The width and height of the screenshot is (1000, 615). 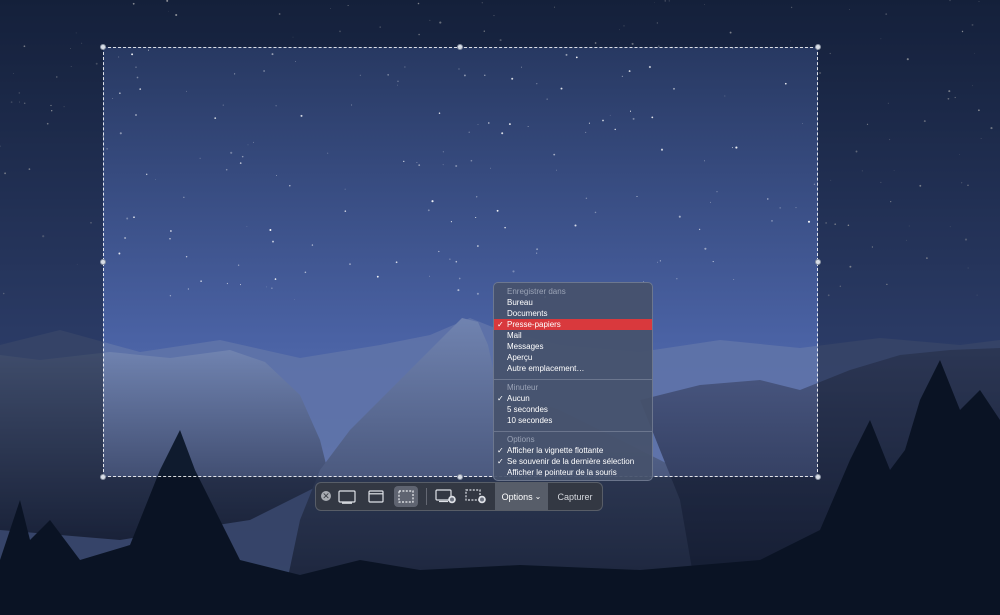 What do you see at coordinates (573, 409) in the screenshot?
I see `menu-item-timer-5s: 5 secondes` at bounding box center [573, 409].